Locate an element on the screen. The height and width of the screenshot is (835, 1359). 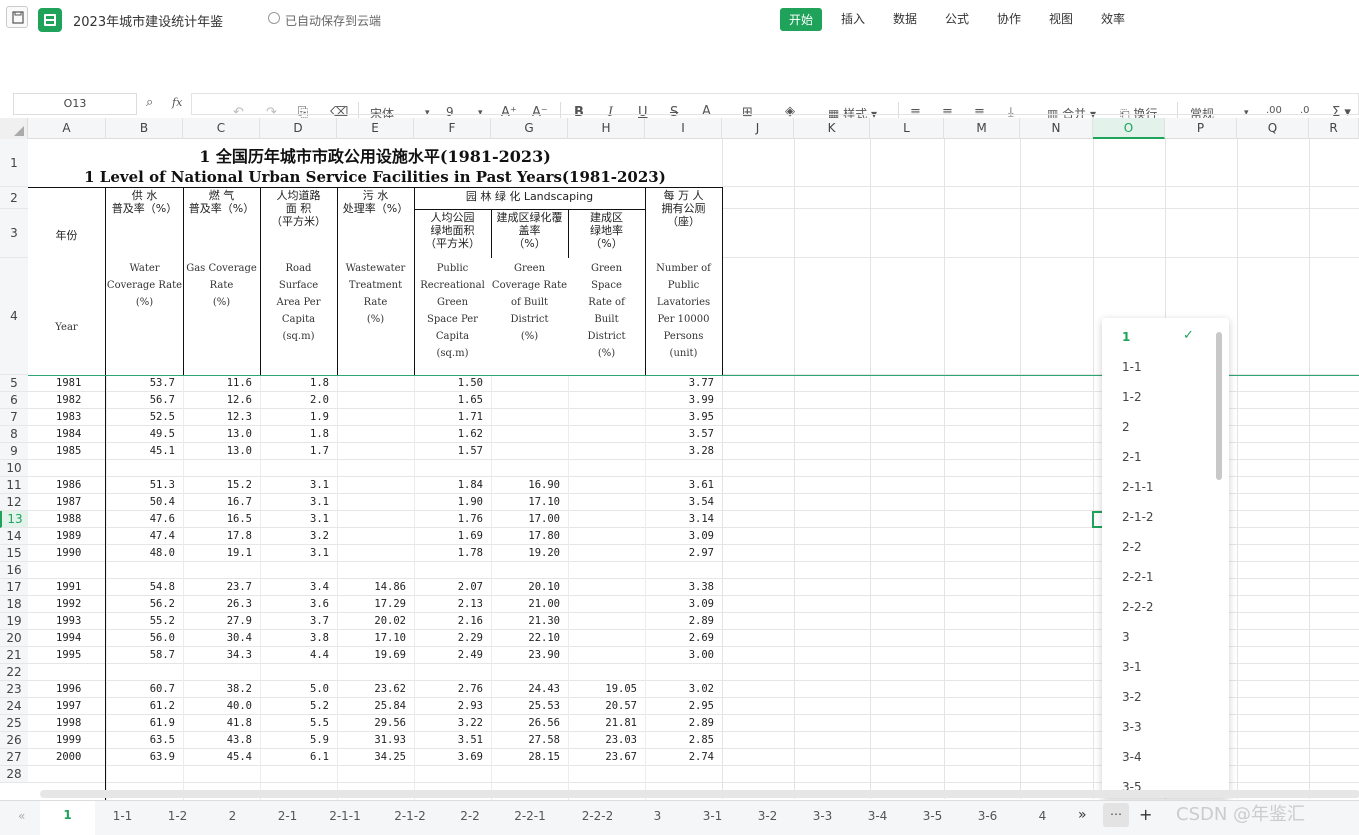
row-header-8: 8 is located at coordinates (14, 434).